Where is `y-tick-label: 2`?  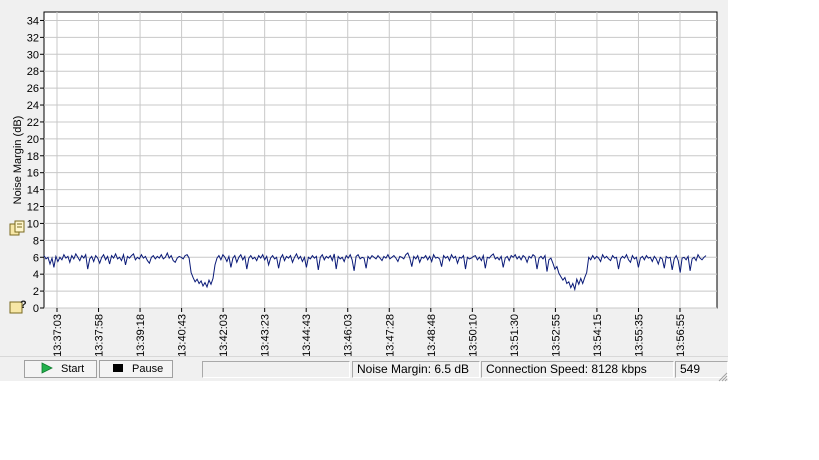
y-tick-label: 2 is located at coordinates (36, 292).